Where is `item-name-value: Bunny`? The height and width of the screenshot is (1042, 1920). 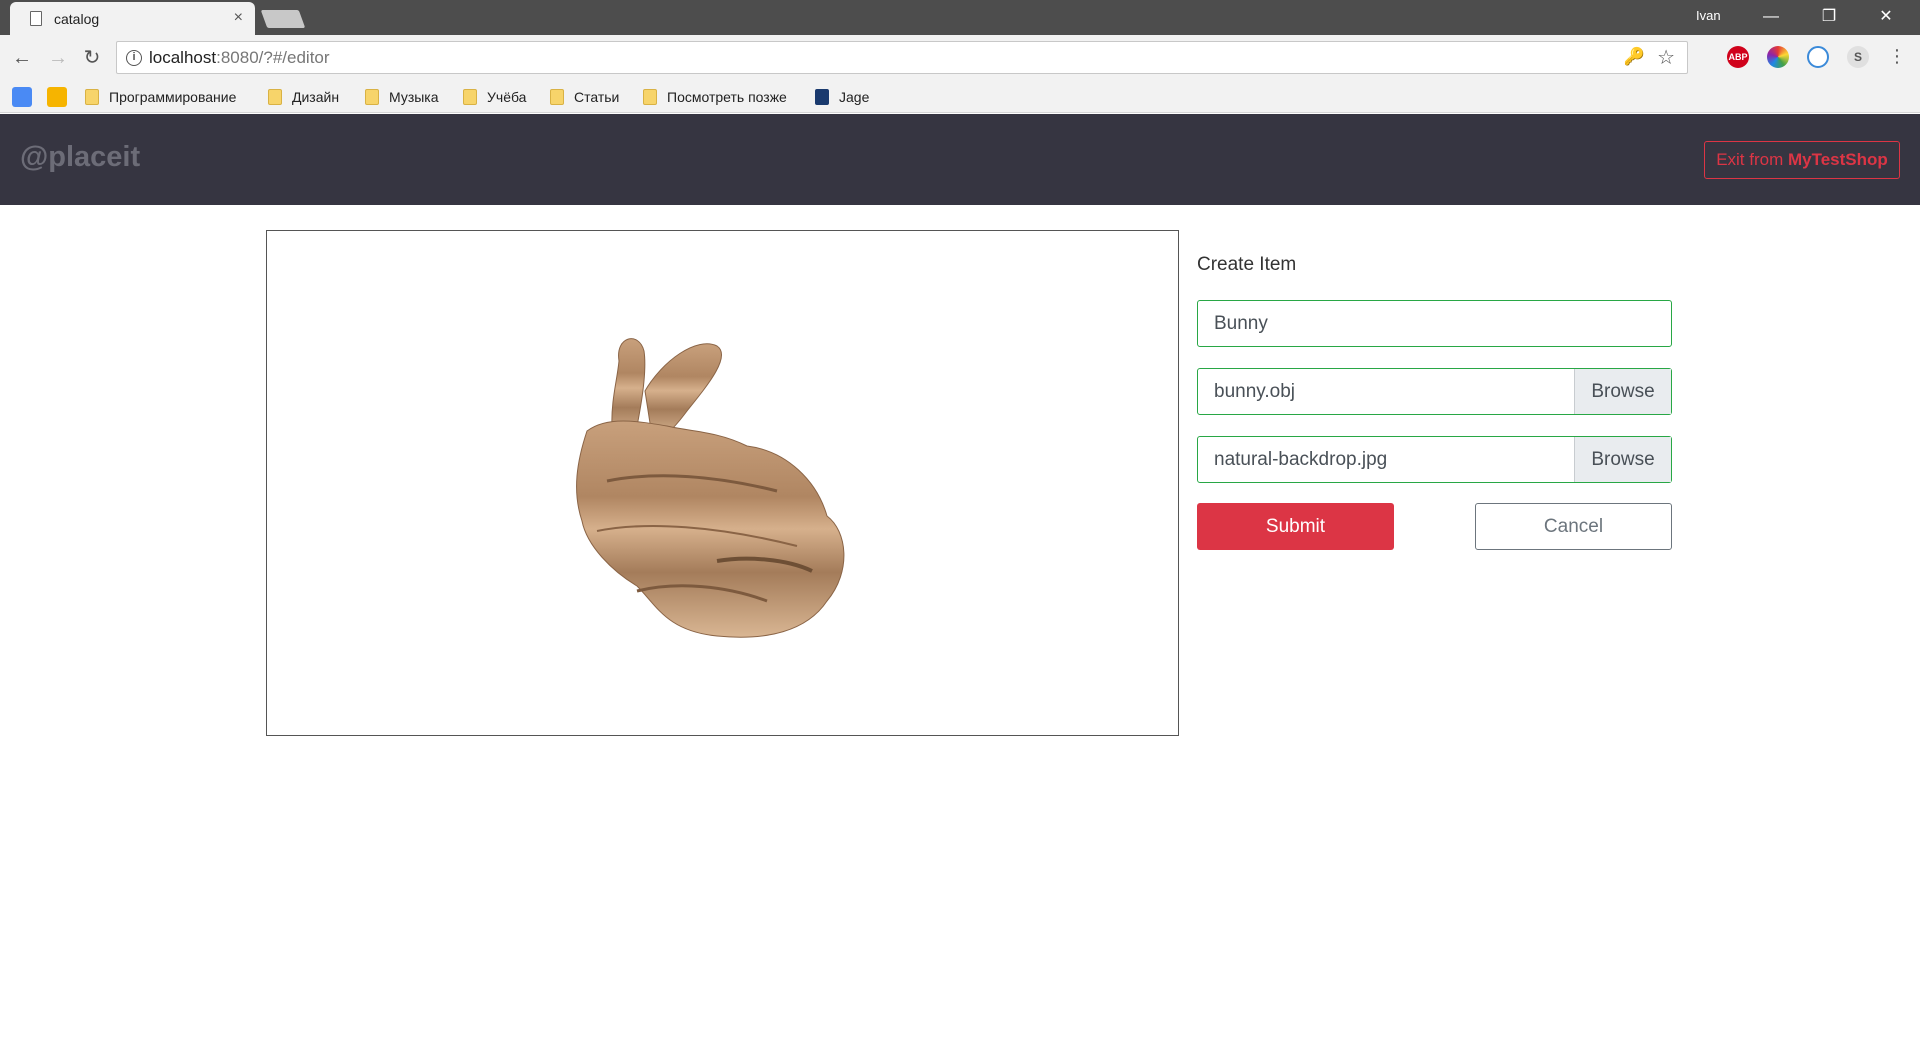
item-name-value: Bunny is located at coordinates (1241, 323).